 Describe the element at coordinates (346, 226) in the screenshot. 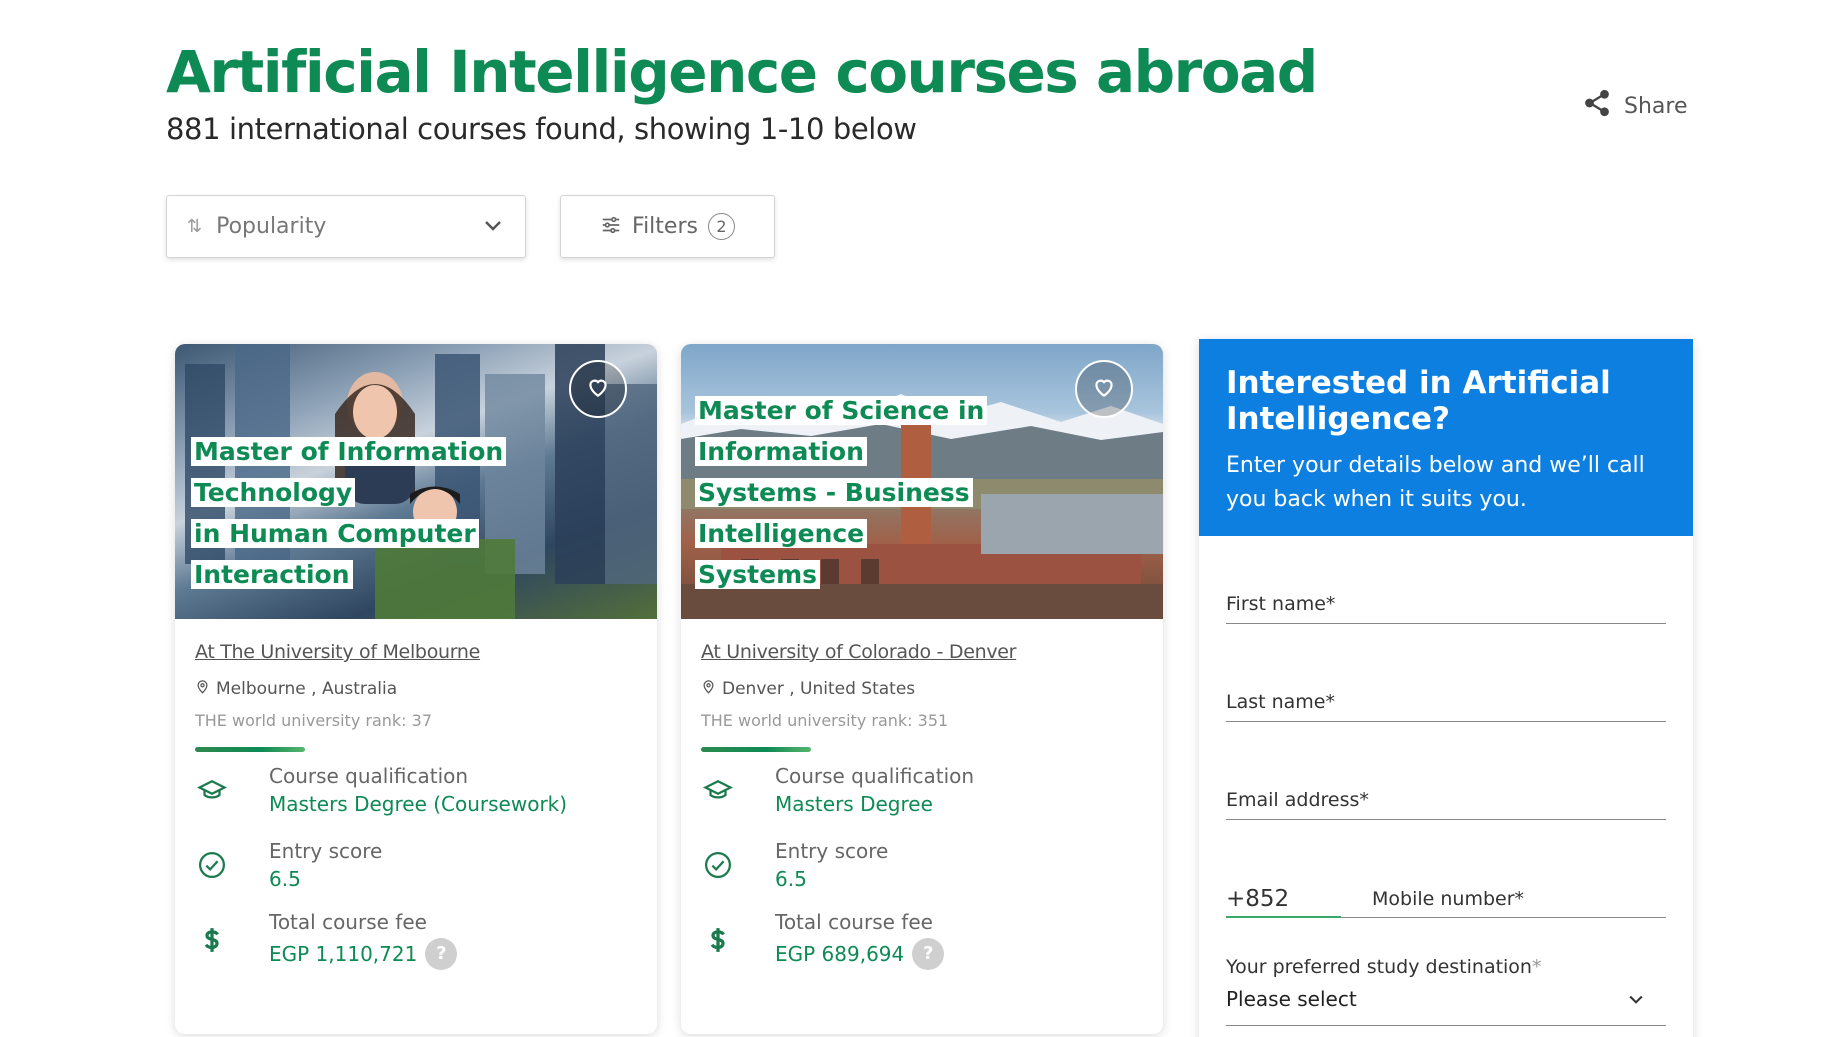

I see `sort-select: ⇅ Popularity` at that location.